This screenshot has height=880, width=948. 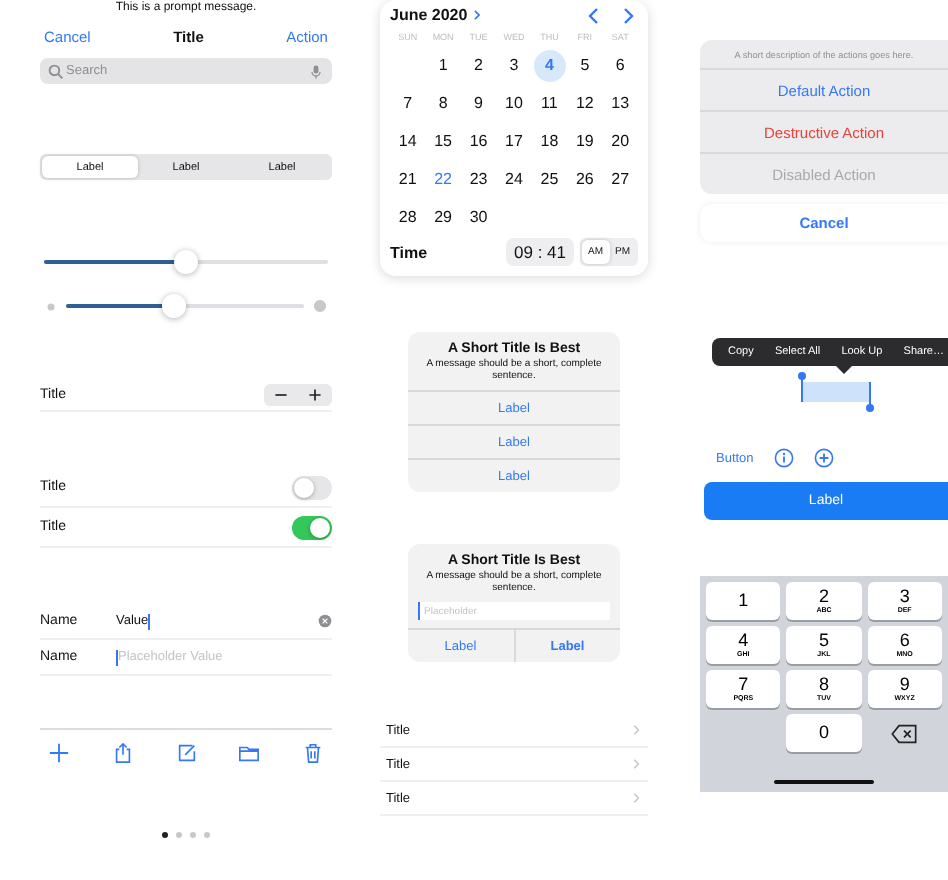 What do you see at coordinates (823, 458) in the screenshot?
I see `add-circle-icon` at bounding box center [823, 458].